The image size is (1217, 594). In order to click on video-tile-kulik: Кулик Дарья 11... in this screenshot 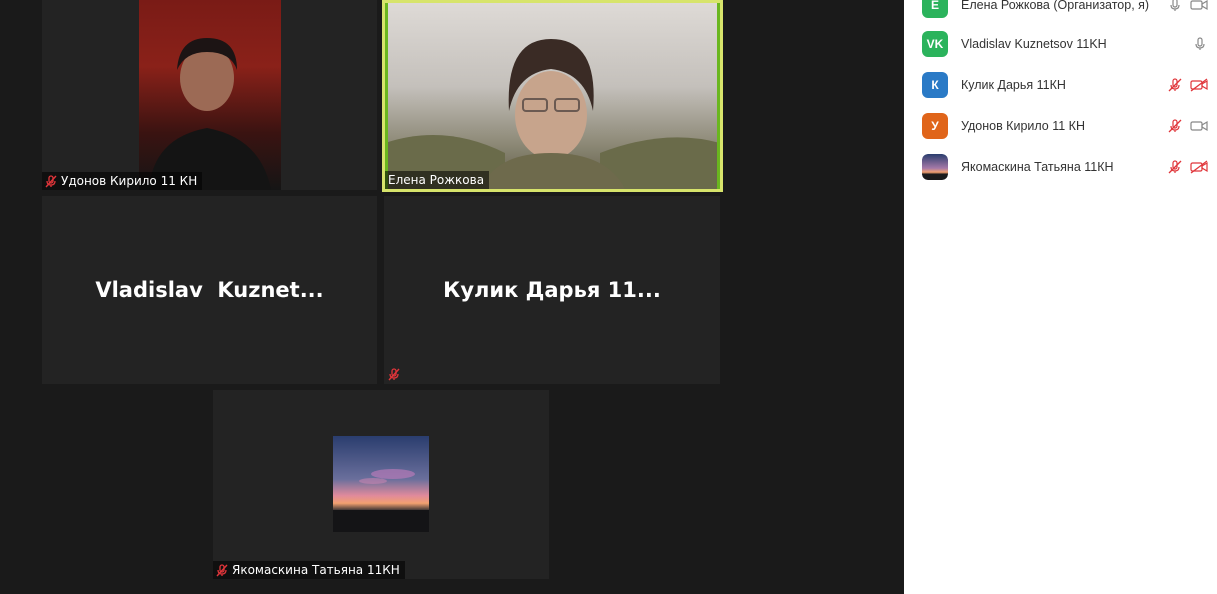, I will do `click(552, 290)`.